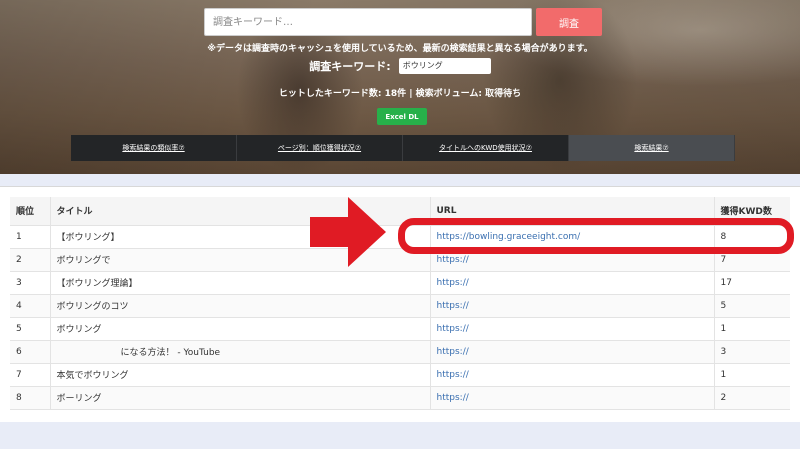  What do you see at coordinates (240, 306) in the screenshot?
I see `cell-title: ボウリングのコツ` at bounding box center [240, 306].